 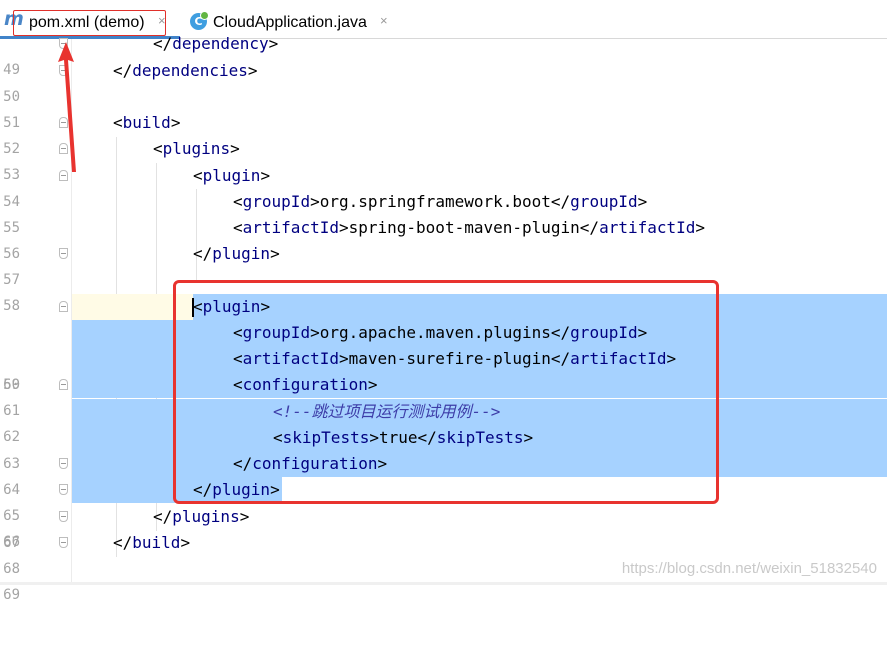 What do you see at coordinates (384, 21) in the screenshot?
I see `close-icon: ×` at bounding box center [384, 21].